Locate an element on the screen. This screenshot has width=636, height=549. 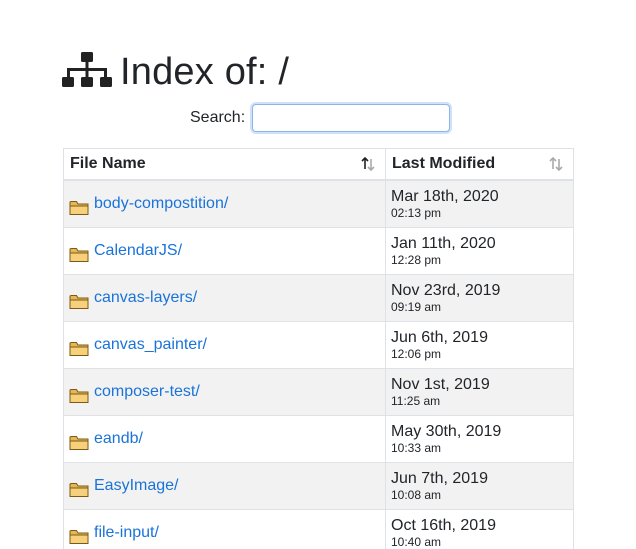
file-name-cell: canvas-layers/ is located at coordinates (224, 298).